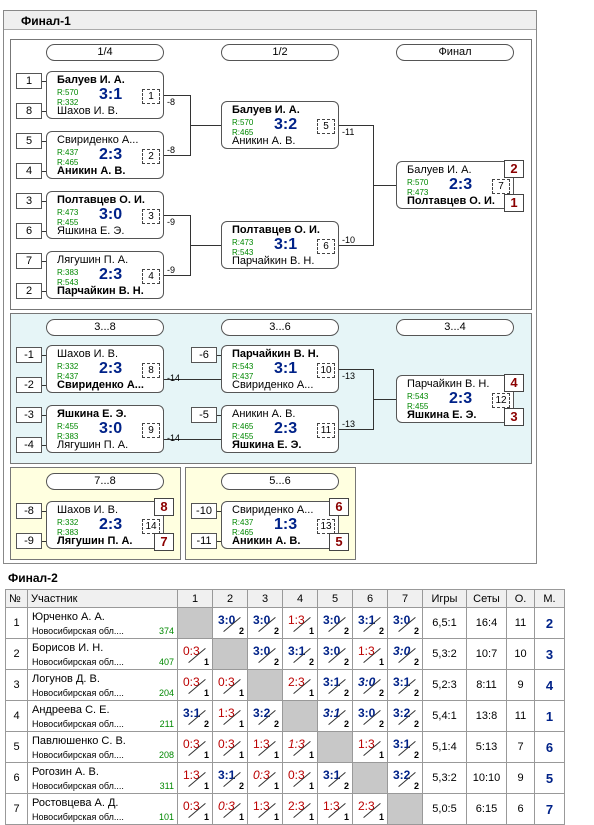 Image resolution: width=594 pixels, height=825 pixels. I want to click on participant-cell: Павлюшенко С. В. Новосибирская обл.... 208, so click(102, 747).